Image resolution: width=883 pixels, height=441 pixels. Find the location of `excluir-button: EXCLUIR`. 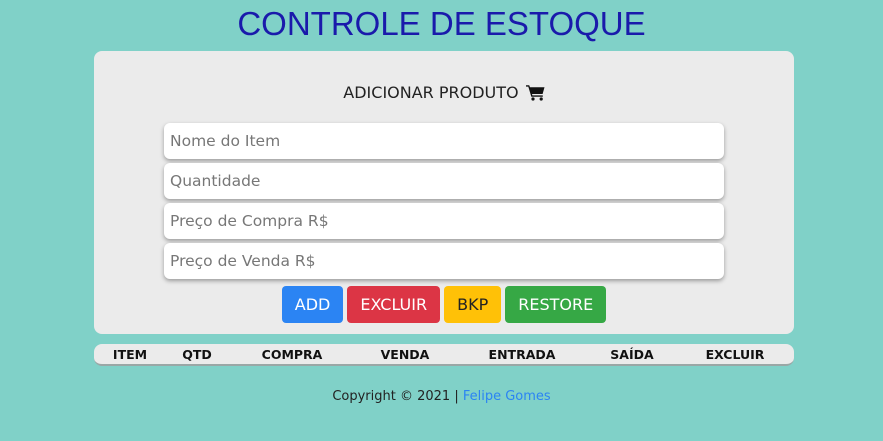

excluir-button: EXCLUIR is located at coordinates (394, 304).